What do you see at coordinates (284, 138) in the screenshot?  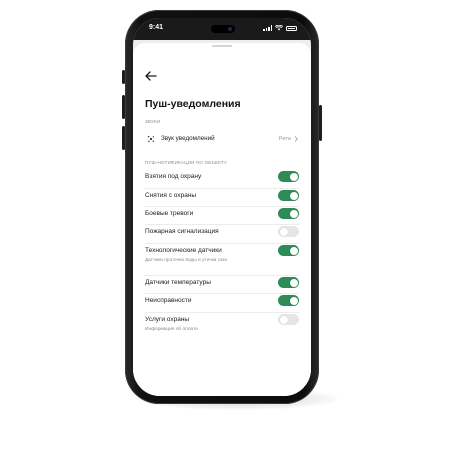 I see `notification-sound-value: Рита` at bounding box center [284, 138].